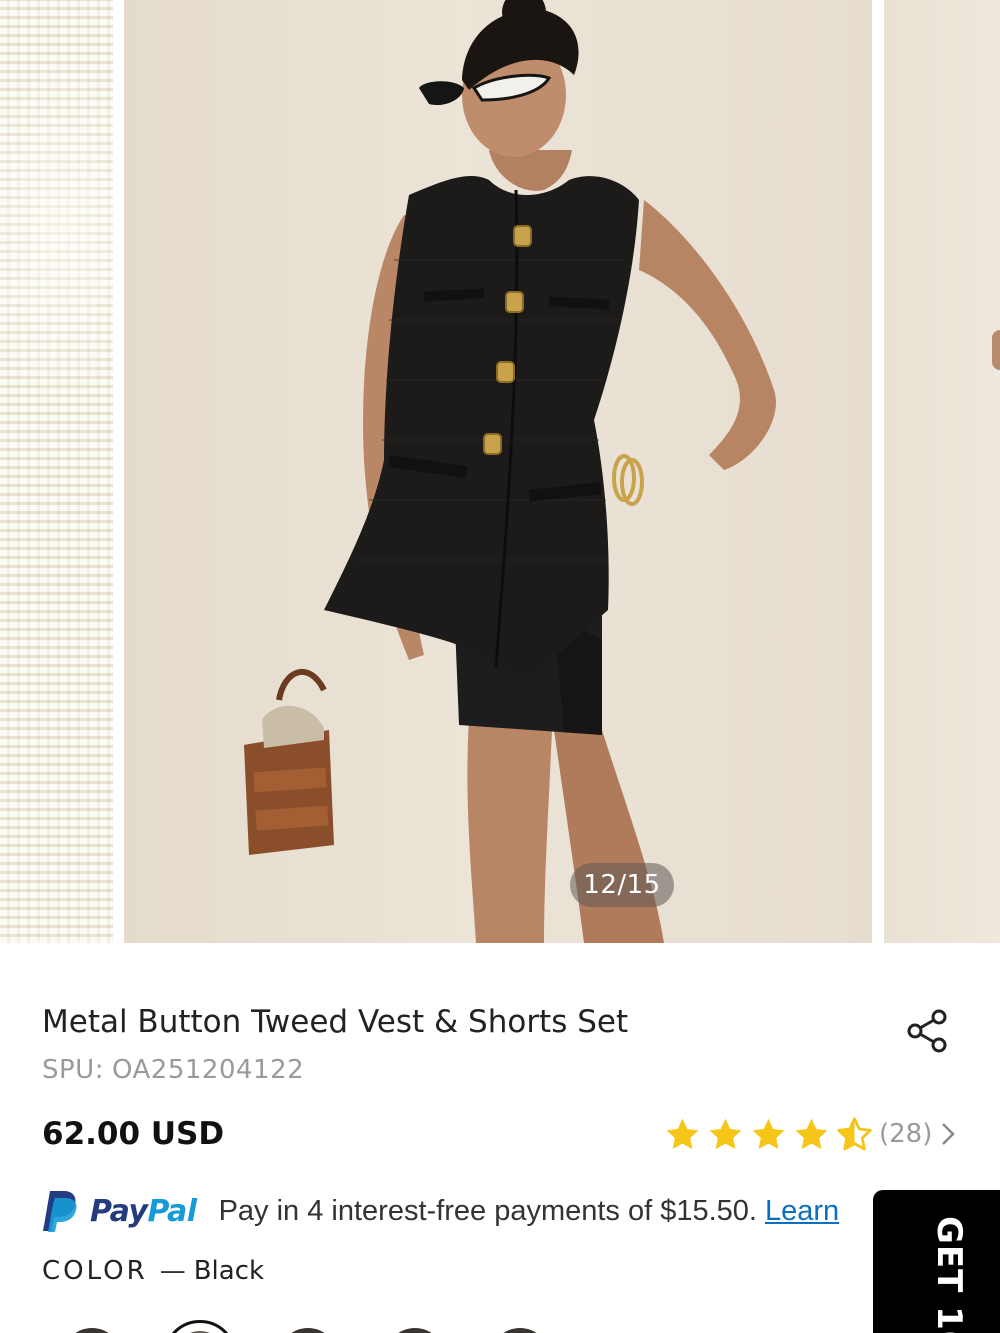 The width and height of the screenshot is (1000, 1333). I want to click on rating-stars, so click(768, 1134).